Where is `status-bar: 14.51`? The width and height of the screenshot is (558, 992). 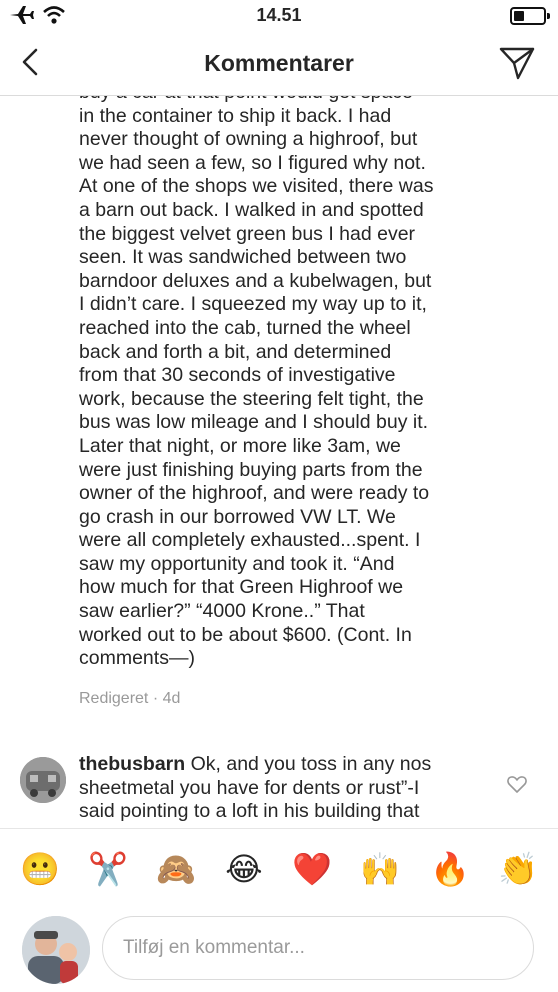
status-bar: 14.51 is located at coordinates (279, 16).